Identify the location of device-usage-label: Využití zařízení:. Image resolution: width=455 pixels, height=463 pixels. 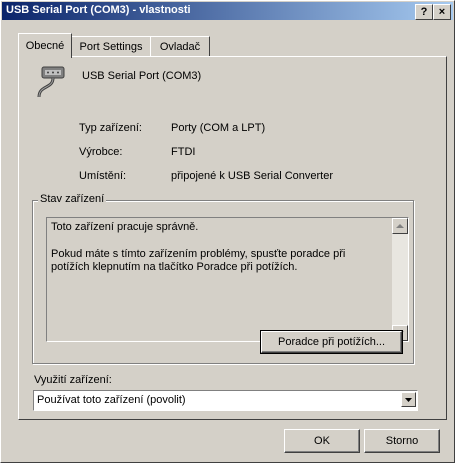
(73, 380).